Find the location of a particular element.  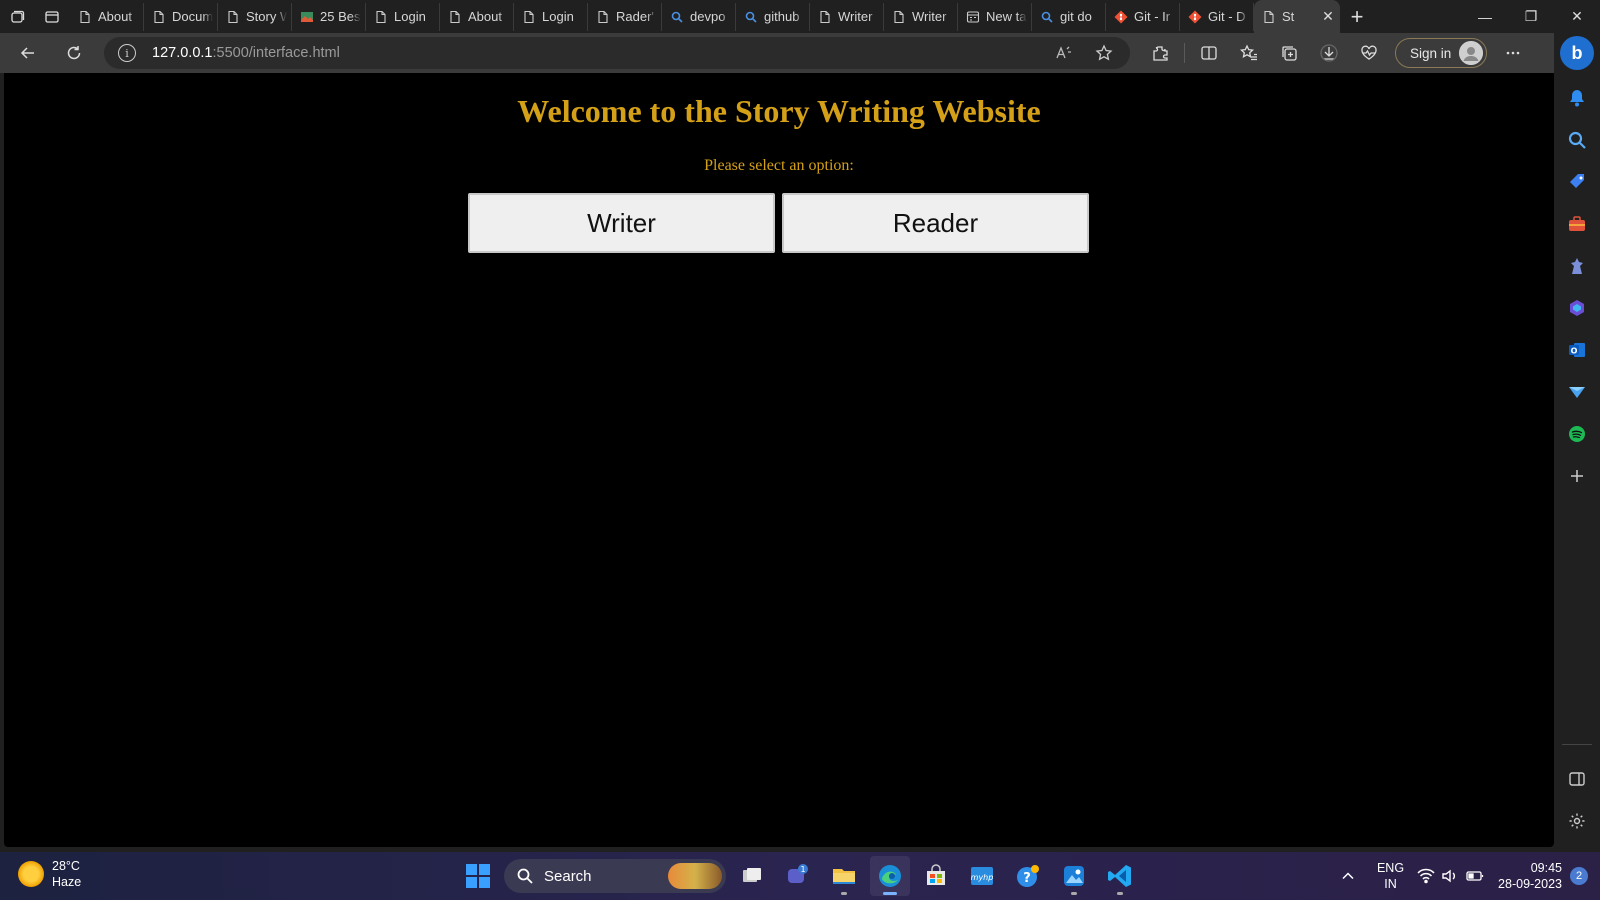

clock-time: 09:45 is located at coordinates (1546, 868).